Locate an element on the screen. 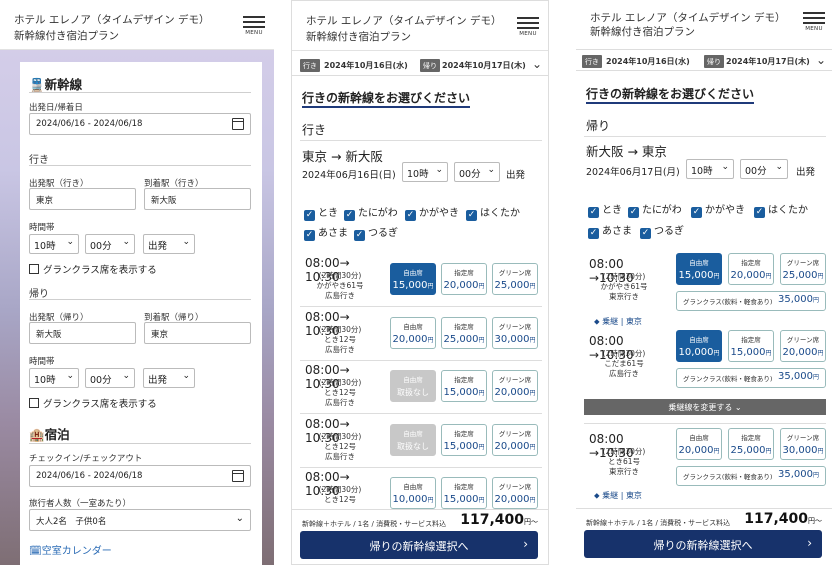 Image resolution: width=834 pixels, height=565 pixels. ret-dep-station-input: 新大阪 is located at coordinates (82, 333).